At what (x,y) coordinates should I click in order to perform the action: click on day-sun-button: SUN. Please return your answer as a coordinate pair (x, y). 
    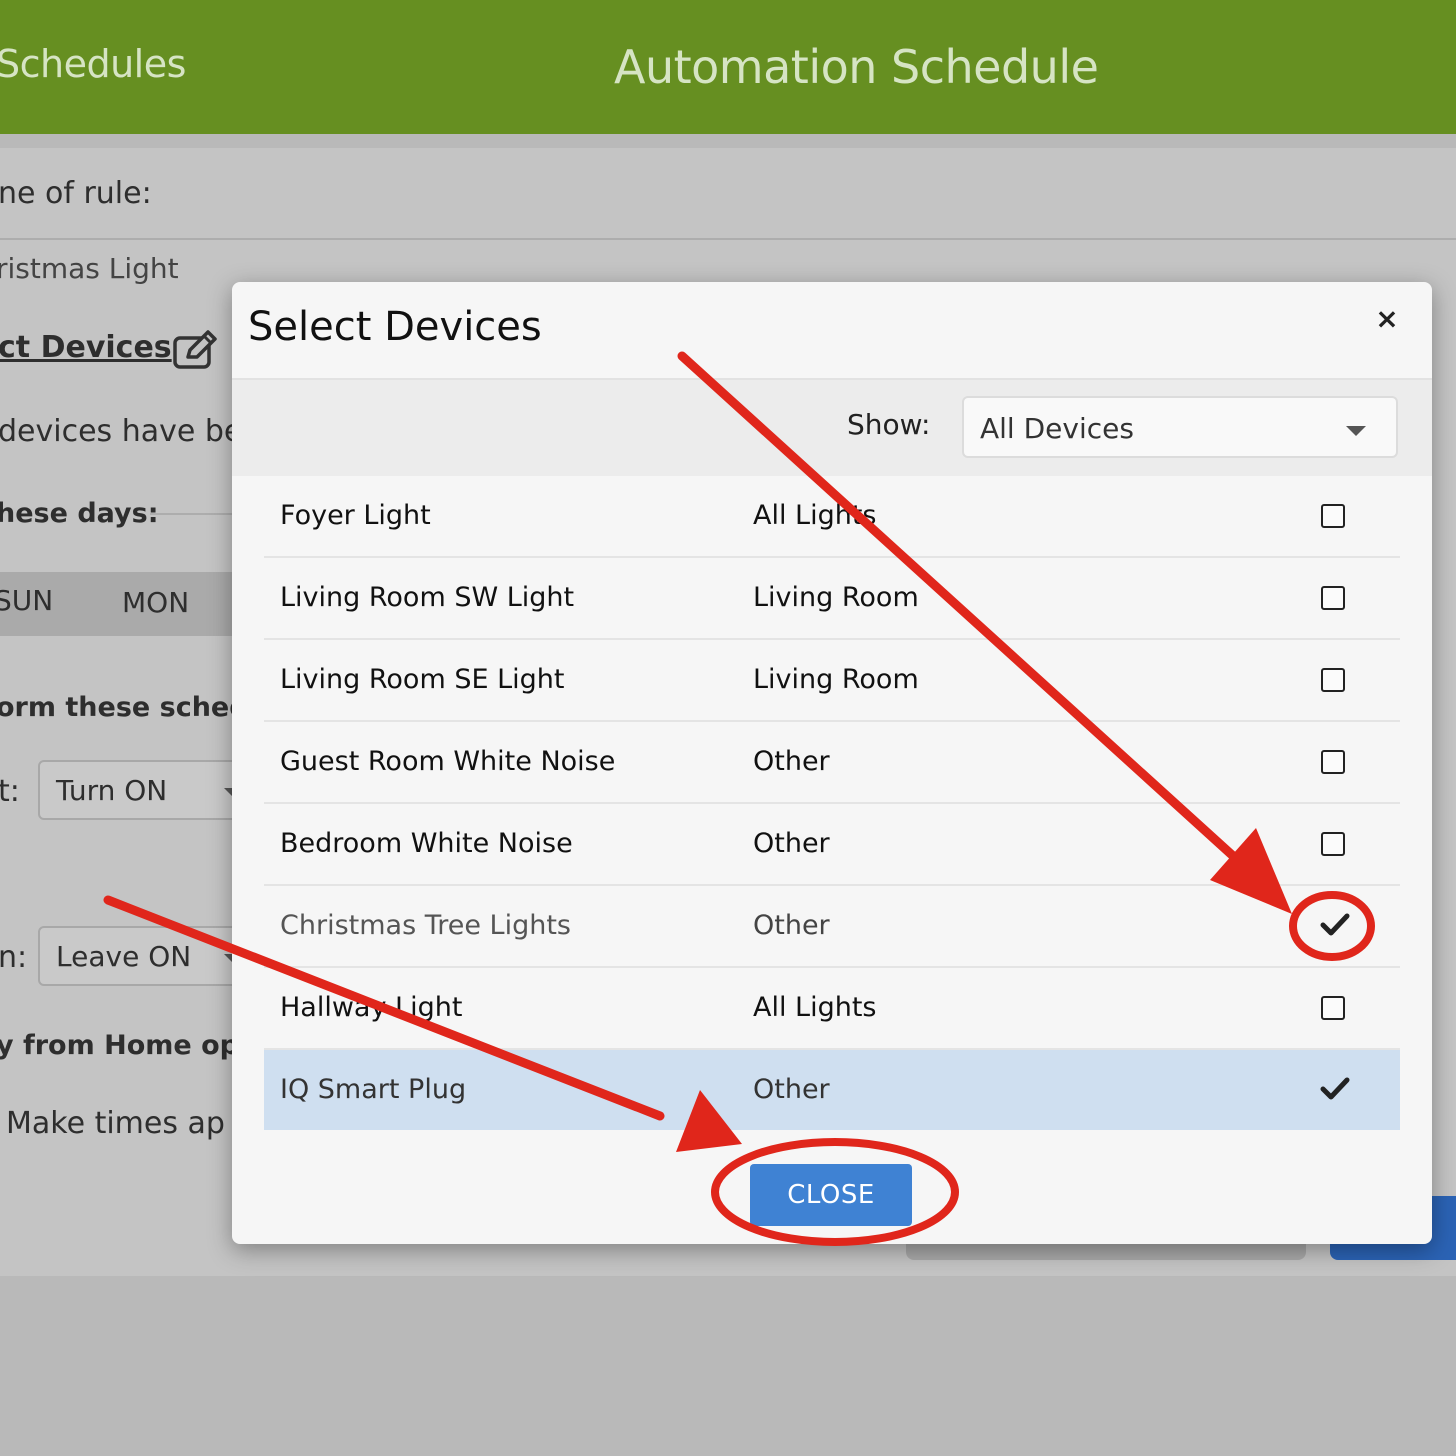
    Looking at the image, I should click on (26, 600).